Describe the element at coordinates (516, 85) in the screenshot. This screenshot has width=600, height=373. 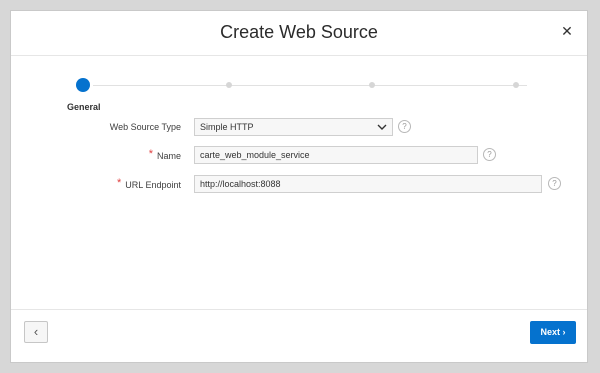
I see `wizard-step-4-marker` at that location.